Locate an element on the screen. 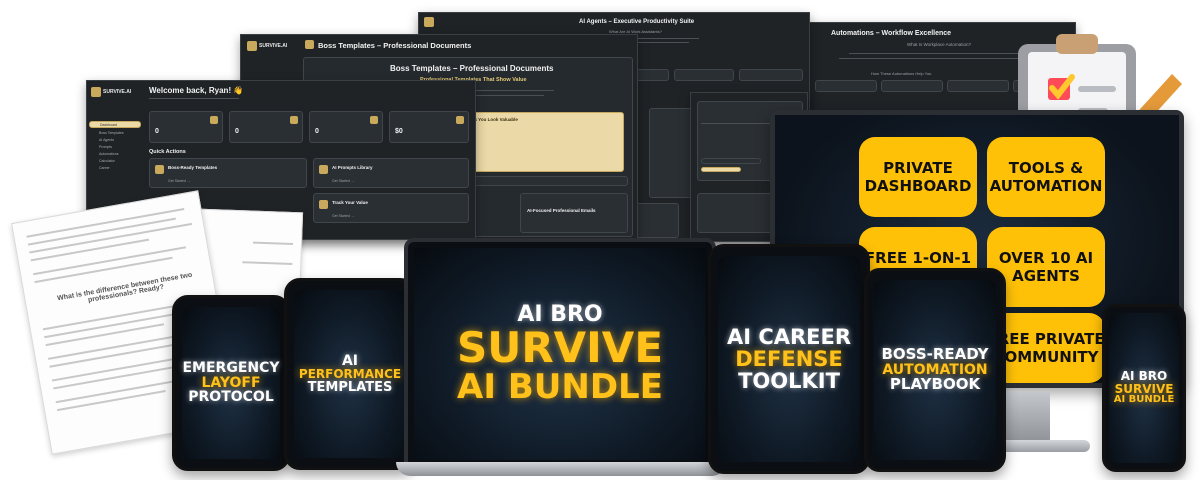 The image size is (1200, 480). tablet-career: AI CAREER DEFENSE TOOLKIT is located at coordinates (789, 359).